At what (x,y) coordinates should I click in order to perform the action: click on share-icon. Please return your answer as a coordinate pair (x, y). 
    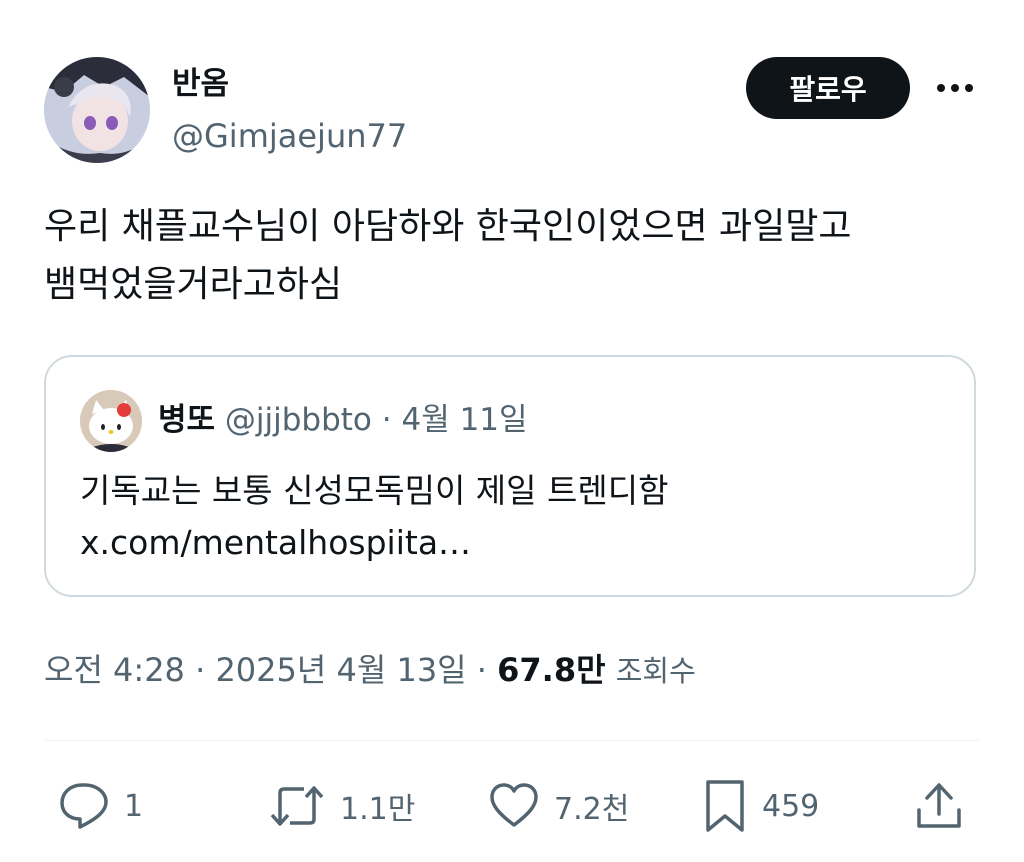
    Looking at the image, I should click on (939, 805).